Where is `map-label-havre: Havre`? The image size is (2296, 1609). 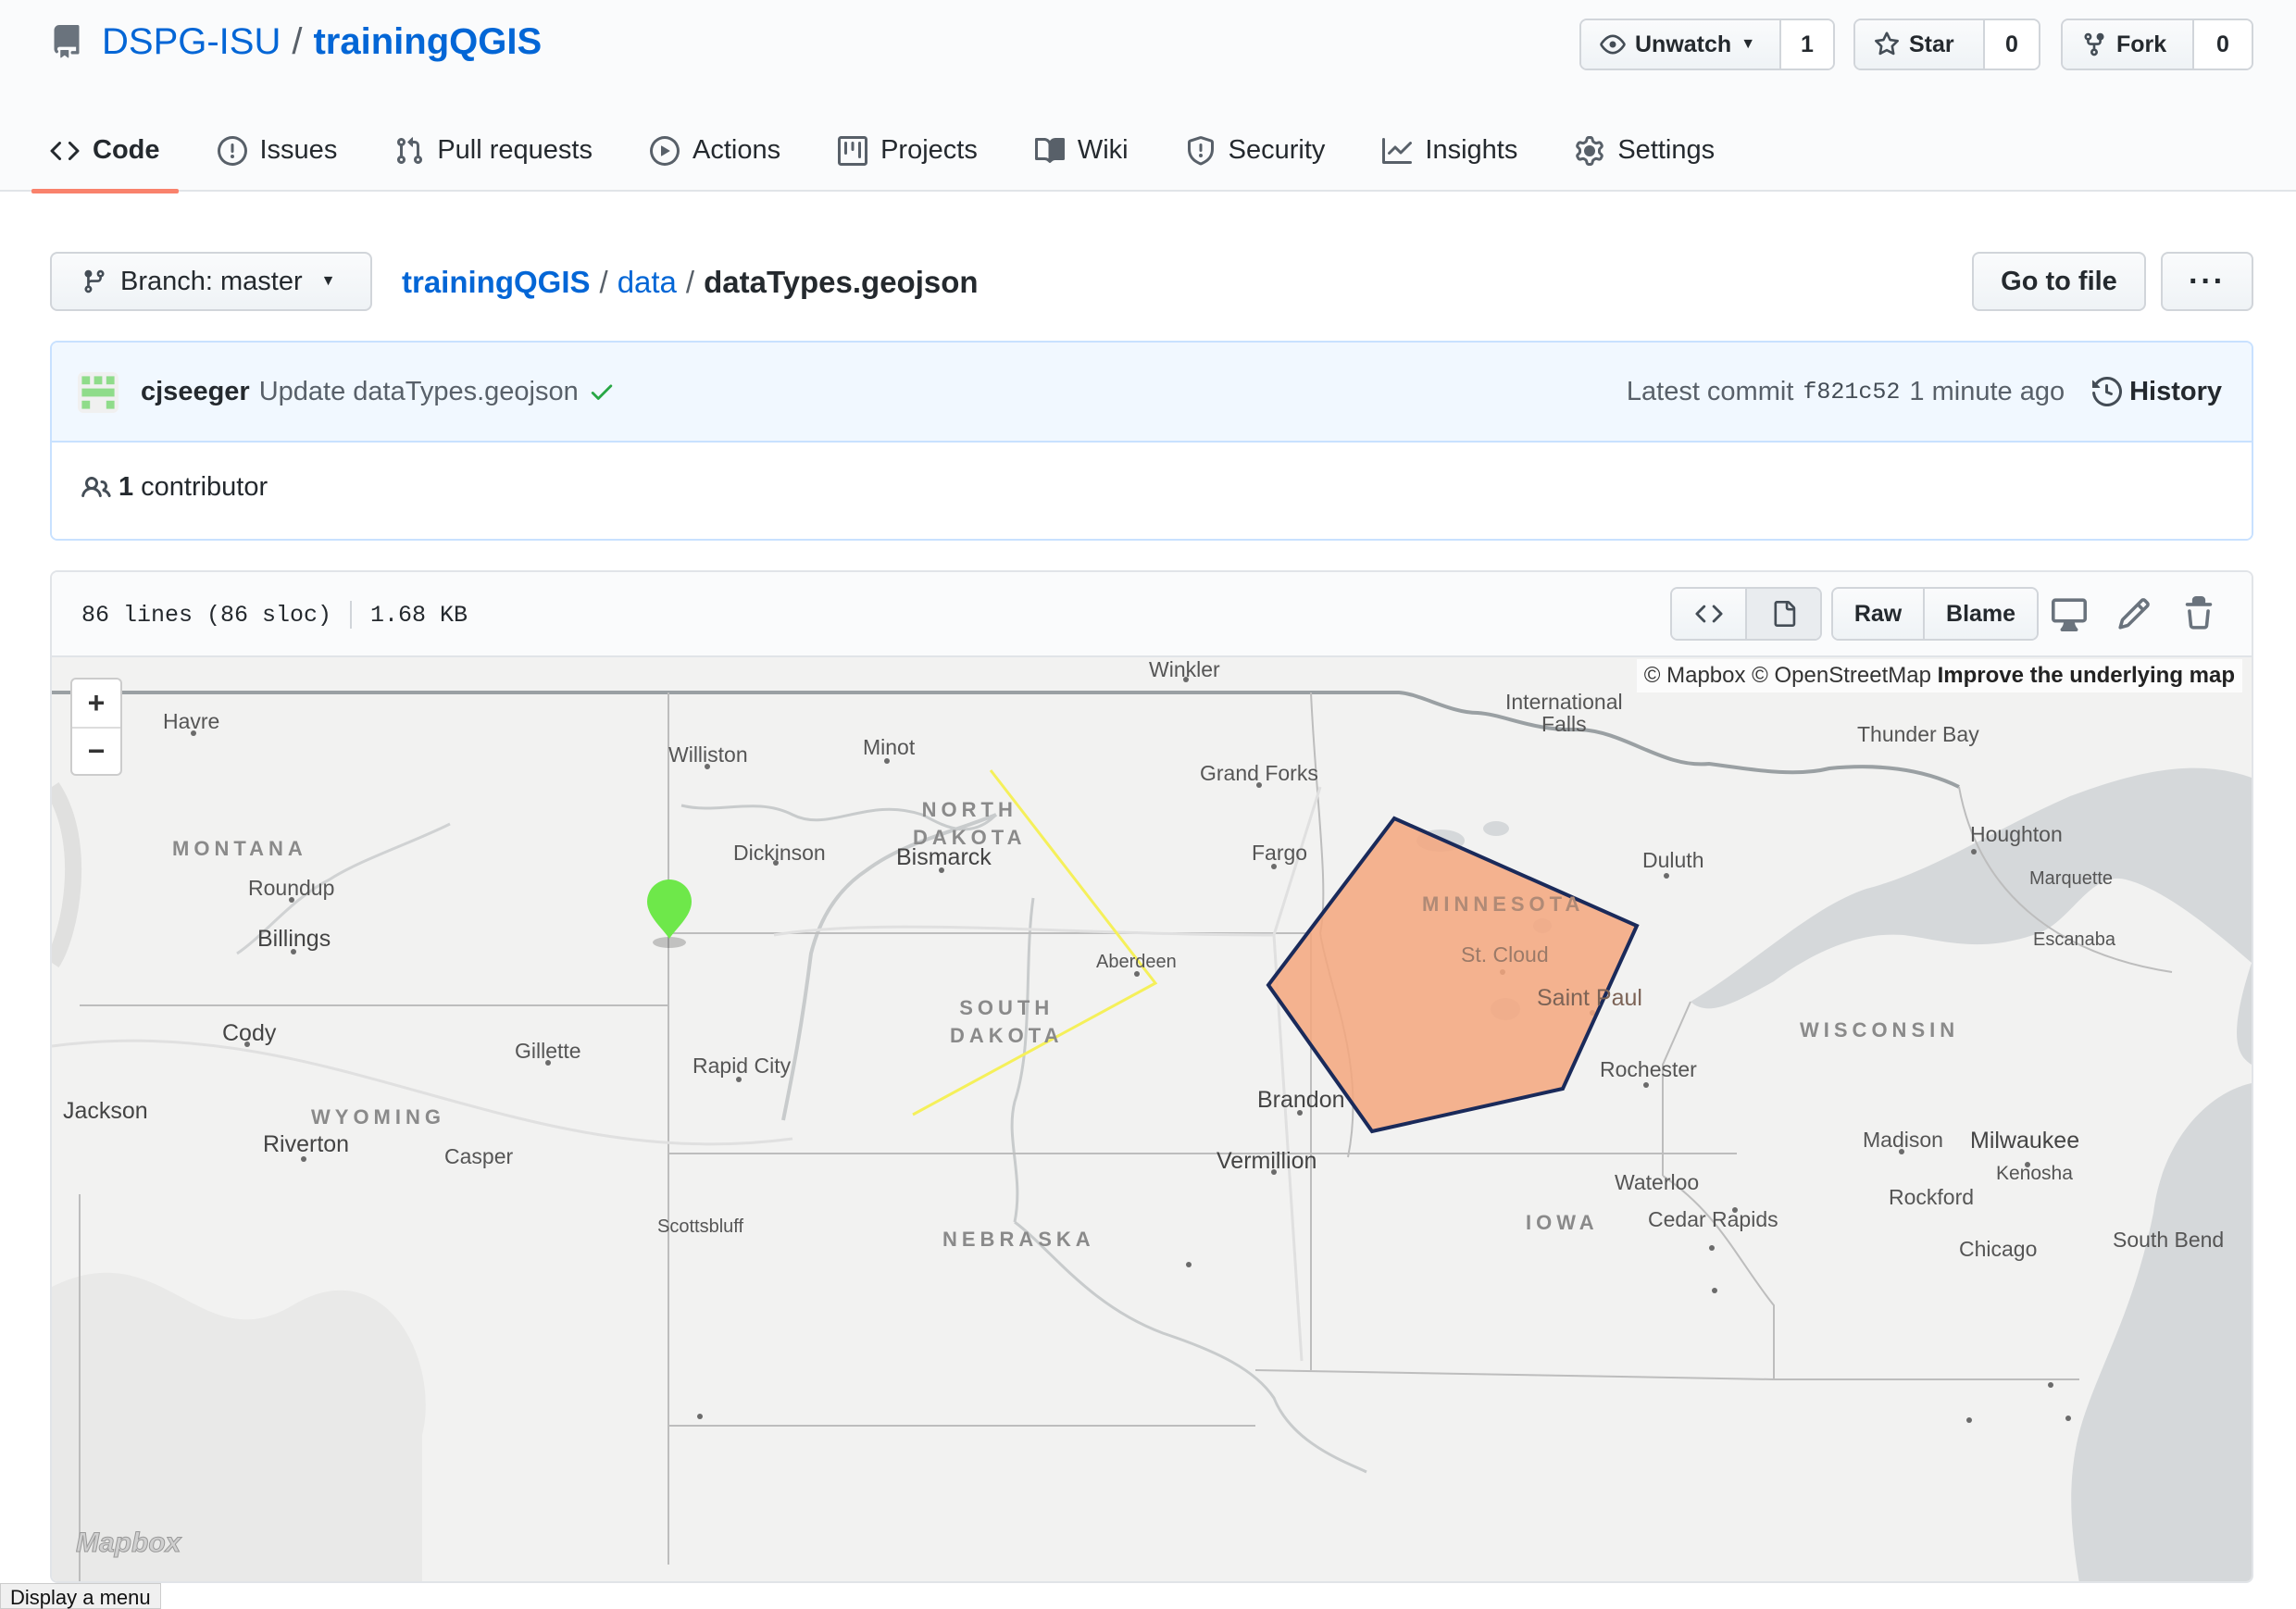 map-label-havre: Havre is located at coordinates (191, 721).